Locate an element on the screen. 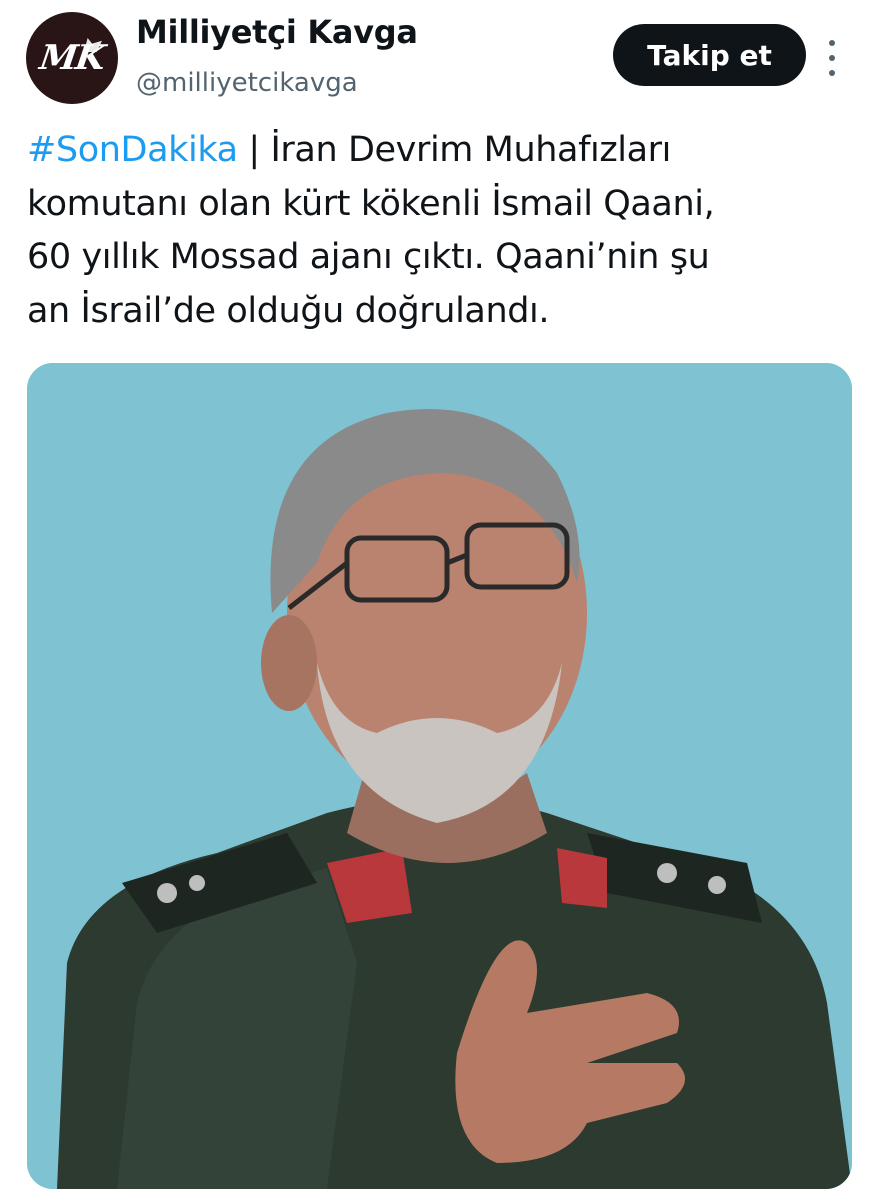 Image resolution: width=879 pixels, height=1200 pixels. follow-button: Takip et is located at coordinates (709, 55).